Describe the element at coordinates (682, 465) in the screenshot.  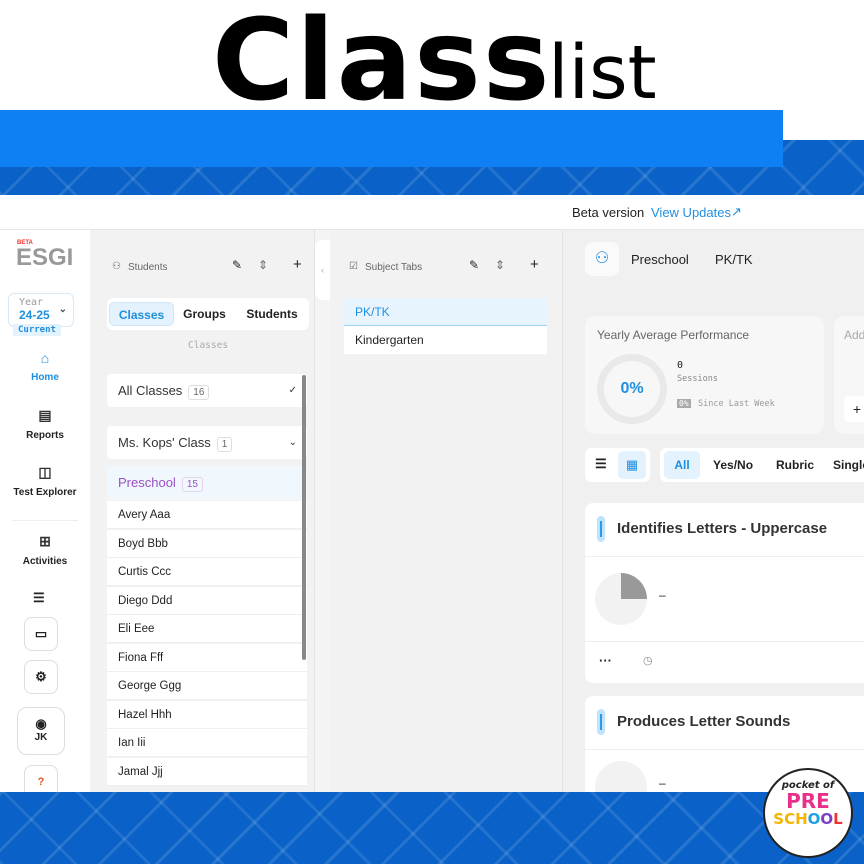
I see `filter-all: All` at that location.